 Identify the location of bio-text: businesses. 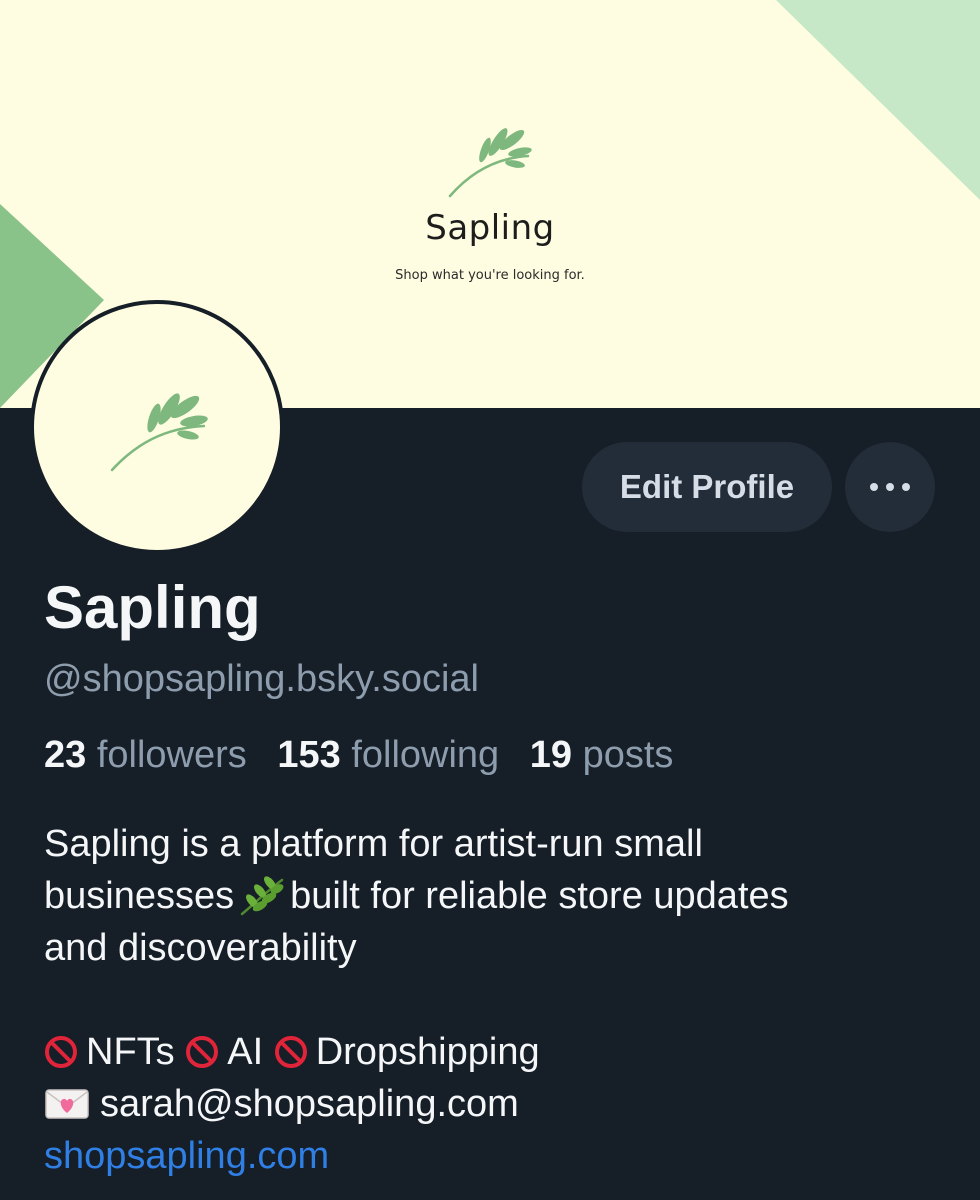
(139, 896).